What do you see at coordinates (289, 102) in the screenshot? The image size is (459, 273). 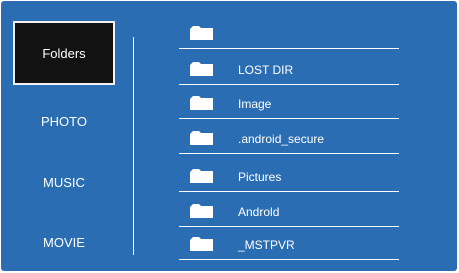 I see `folder-item: Image` at bounding box center [289, 102].